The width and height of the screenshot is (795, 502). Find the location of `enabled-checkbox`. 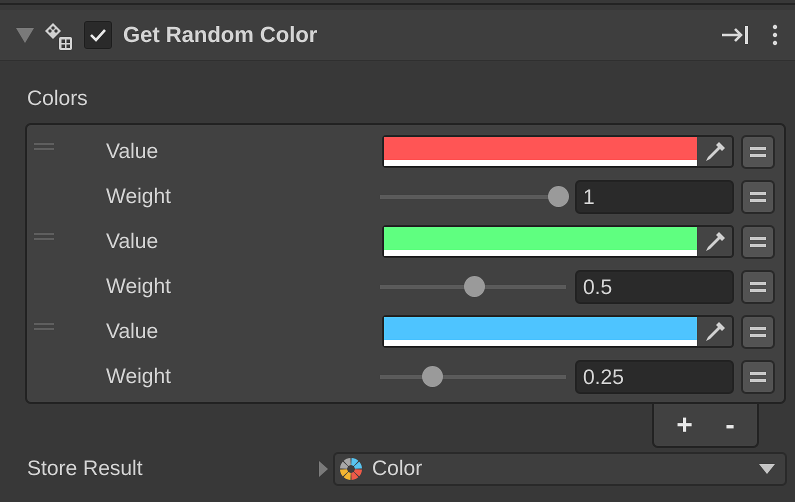

enabled-checkbox is located at coordinates (98, 35).